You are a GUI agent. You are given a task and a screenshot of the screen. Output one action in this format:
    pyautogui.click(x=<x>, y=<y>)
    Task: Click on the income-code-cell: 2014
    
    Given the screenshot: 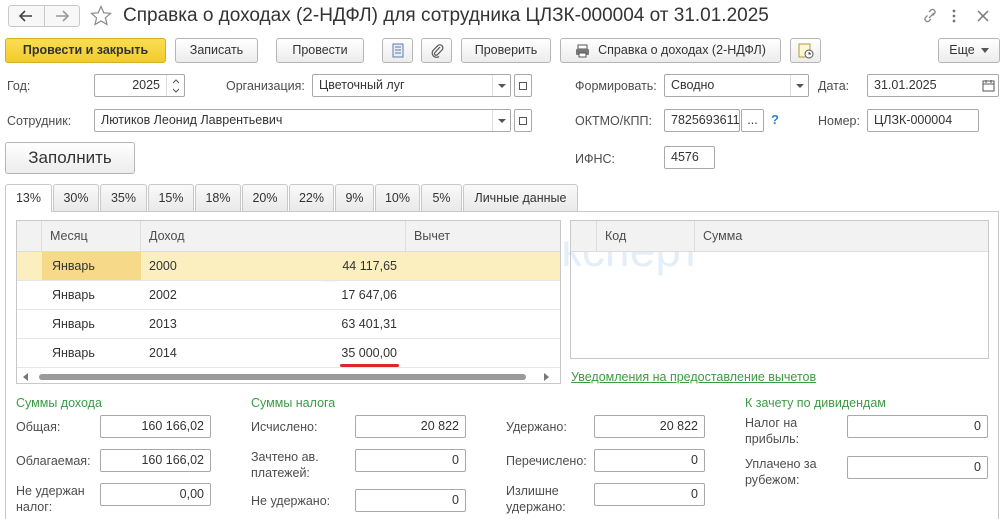 What is the action you would take?
    pyautogui.click(x=163, y=353)
    